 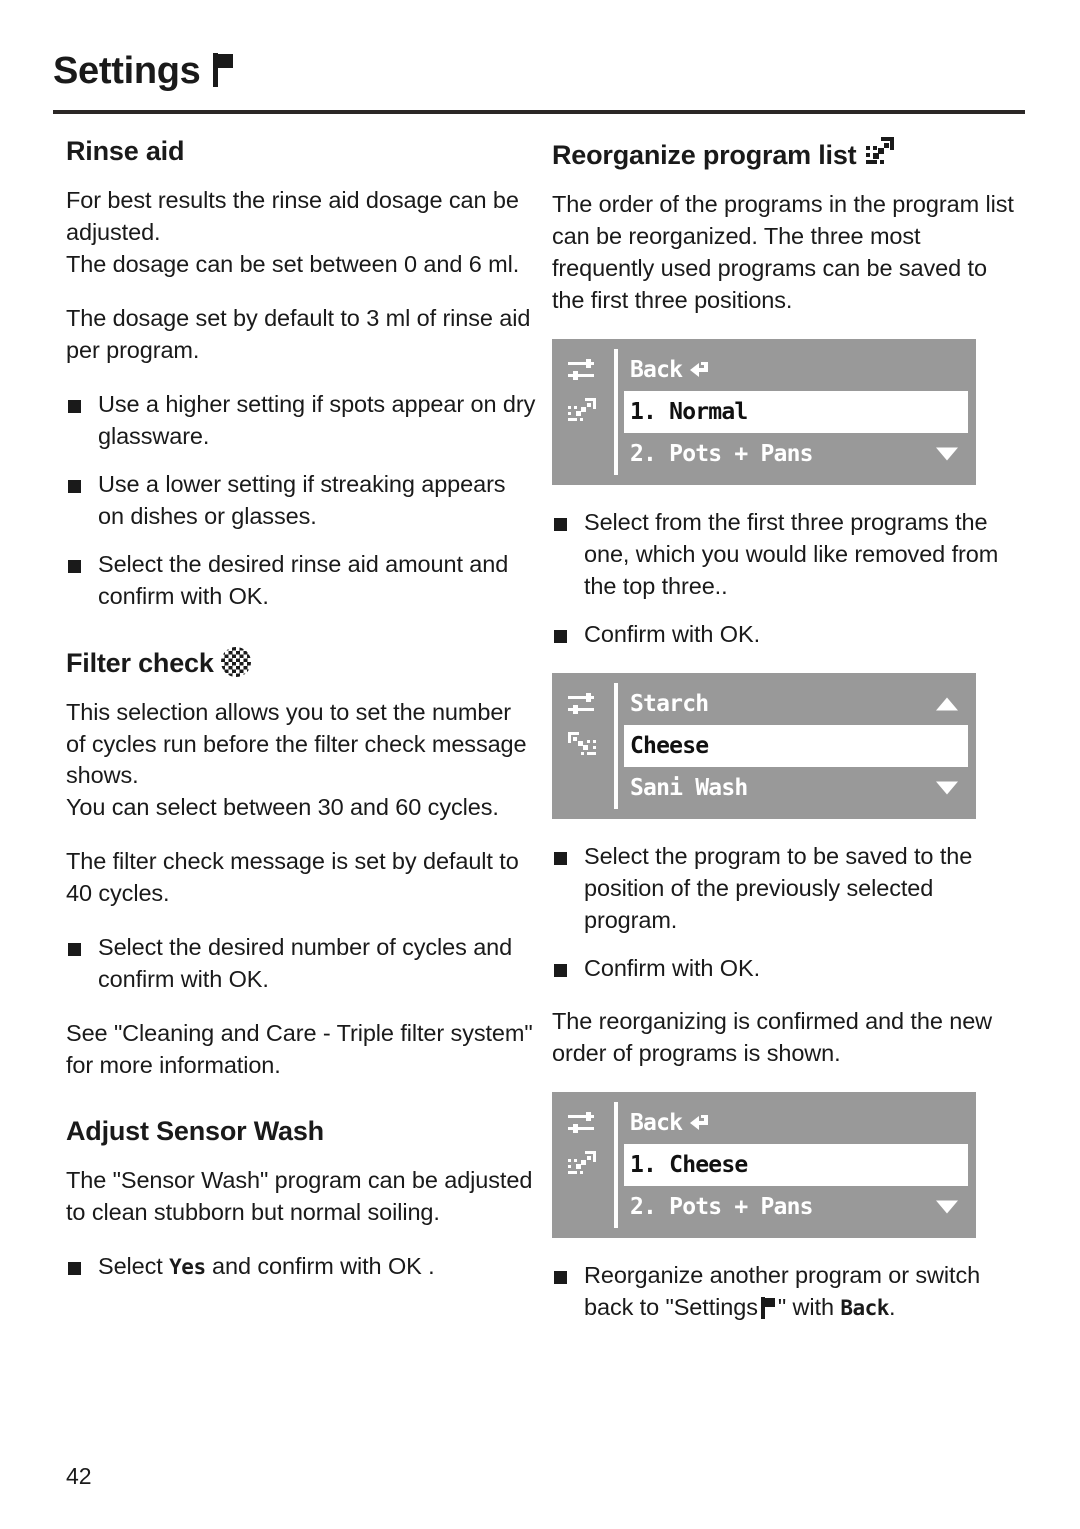 I want to click on lcd-row-list: Starch Cheese Sani Wash, so click(x=796, y=746).